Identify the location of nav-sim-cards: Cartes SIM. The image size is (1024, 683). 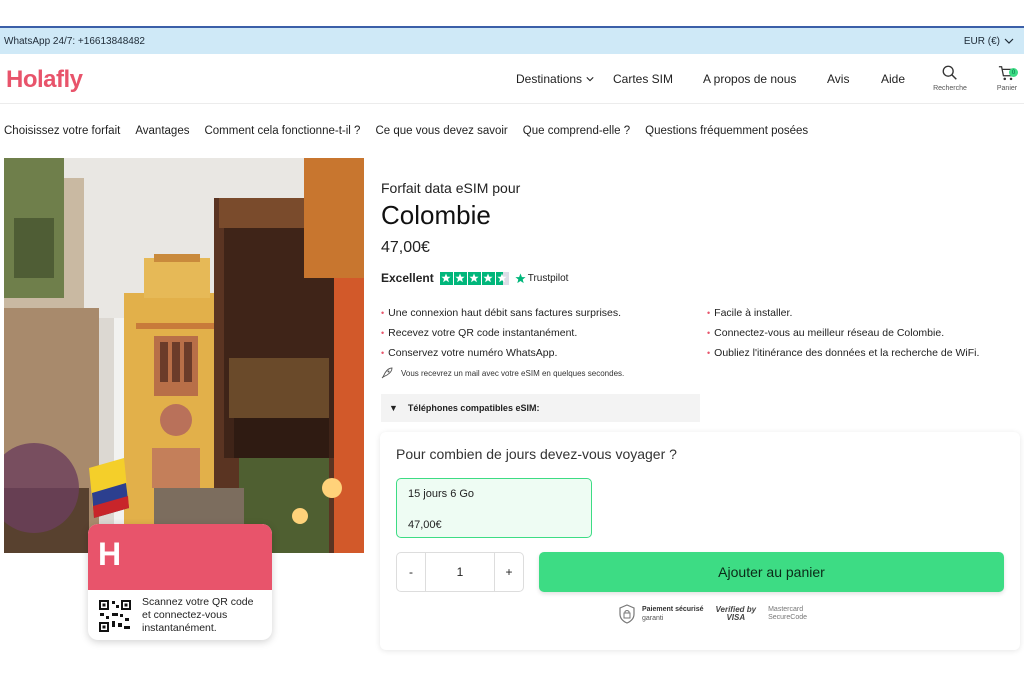
(643, 79).